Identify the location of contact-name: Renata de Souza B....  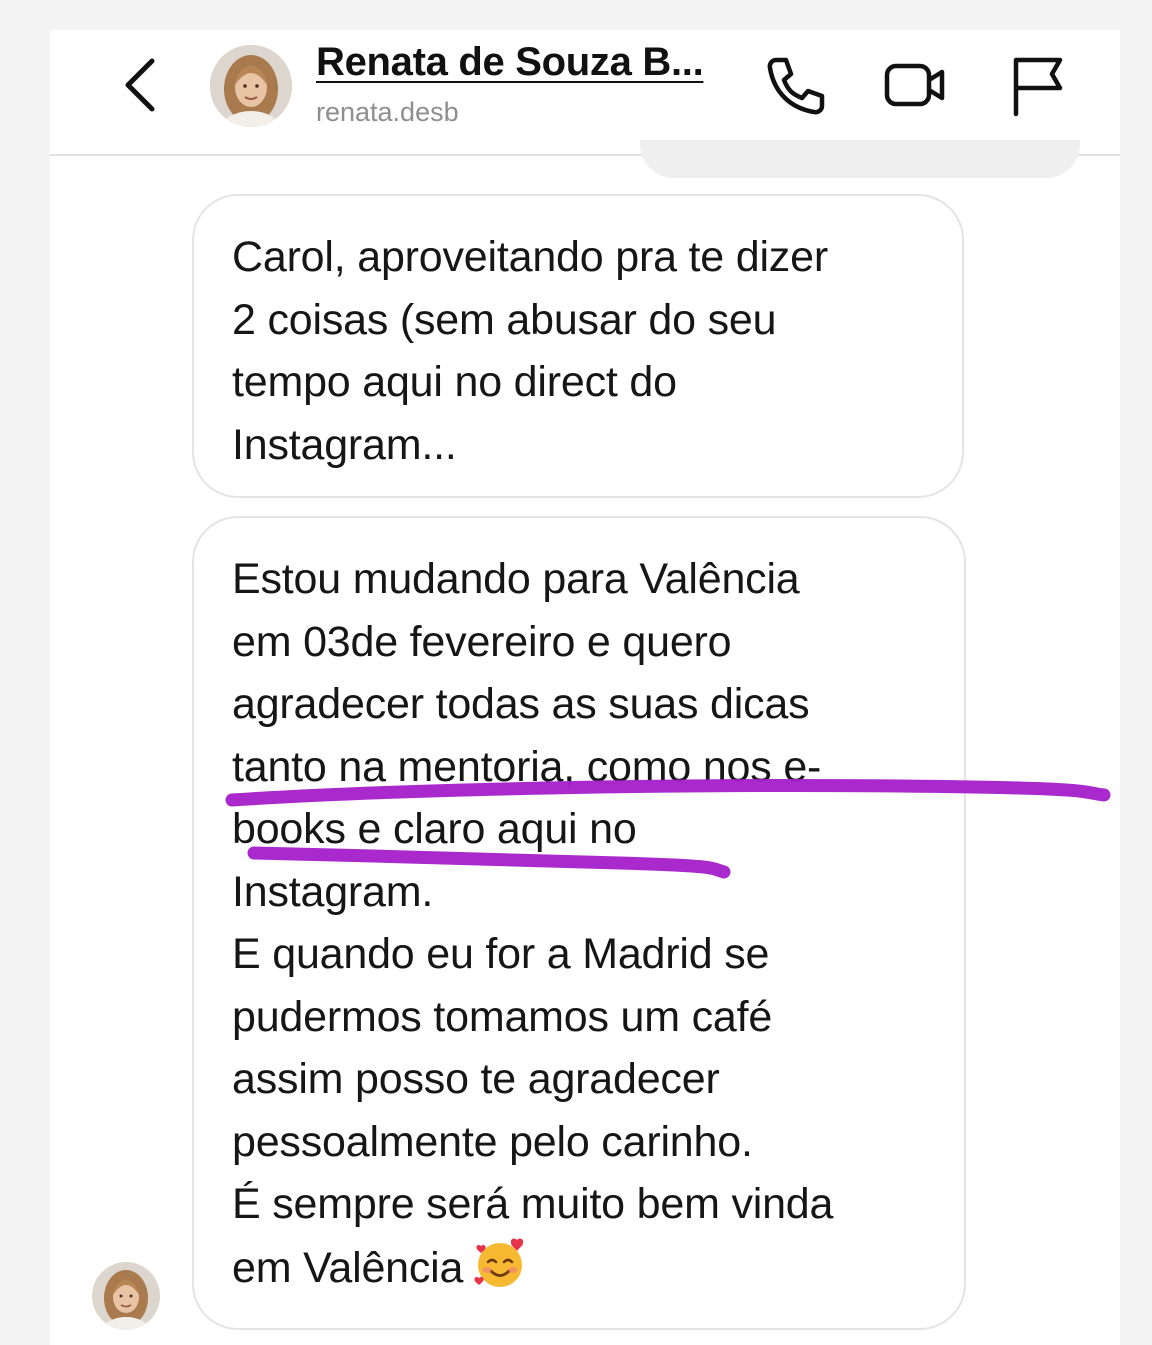
(510, 62).